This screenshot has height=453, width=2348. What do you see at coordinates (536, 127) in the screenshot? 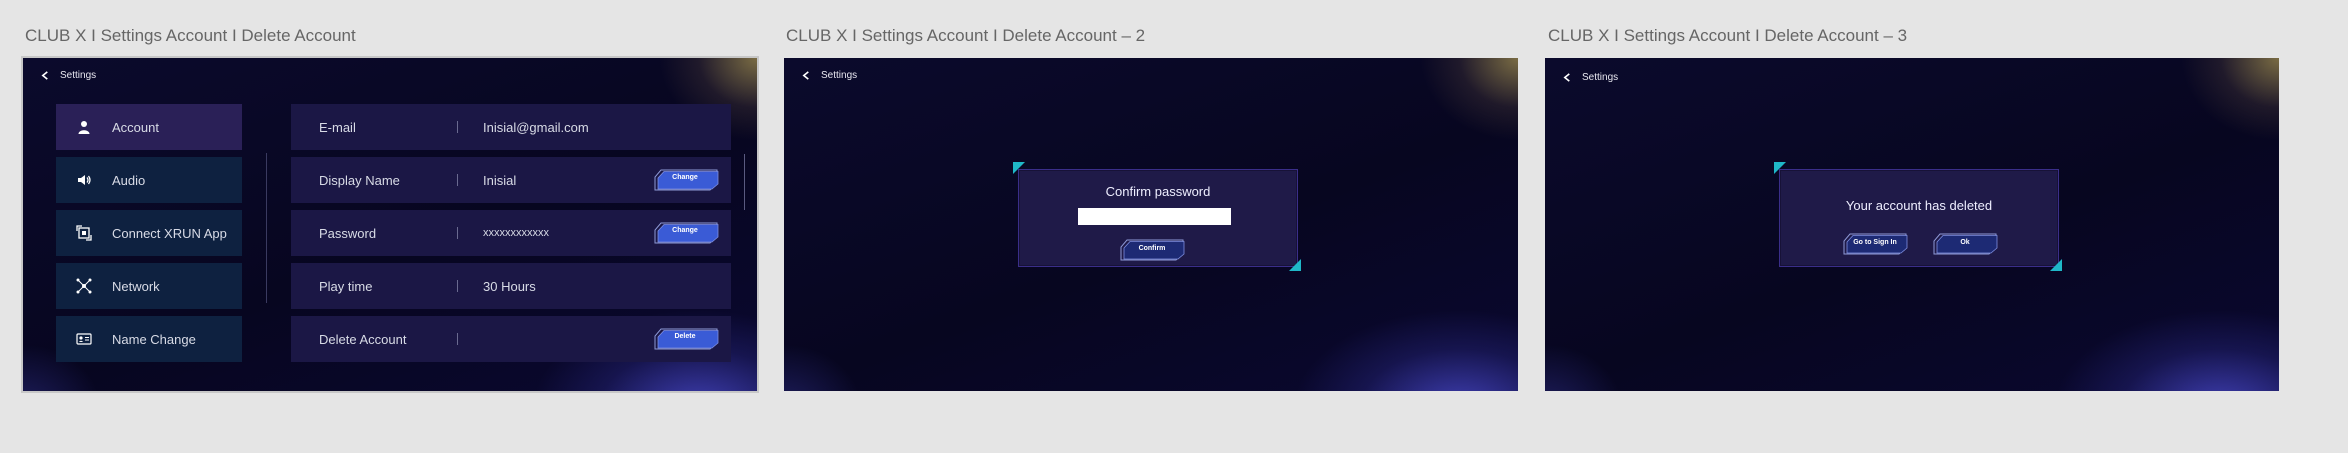
I see `email-value: Inisial@gmail.com` at bounding box center [536, 127].